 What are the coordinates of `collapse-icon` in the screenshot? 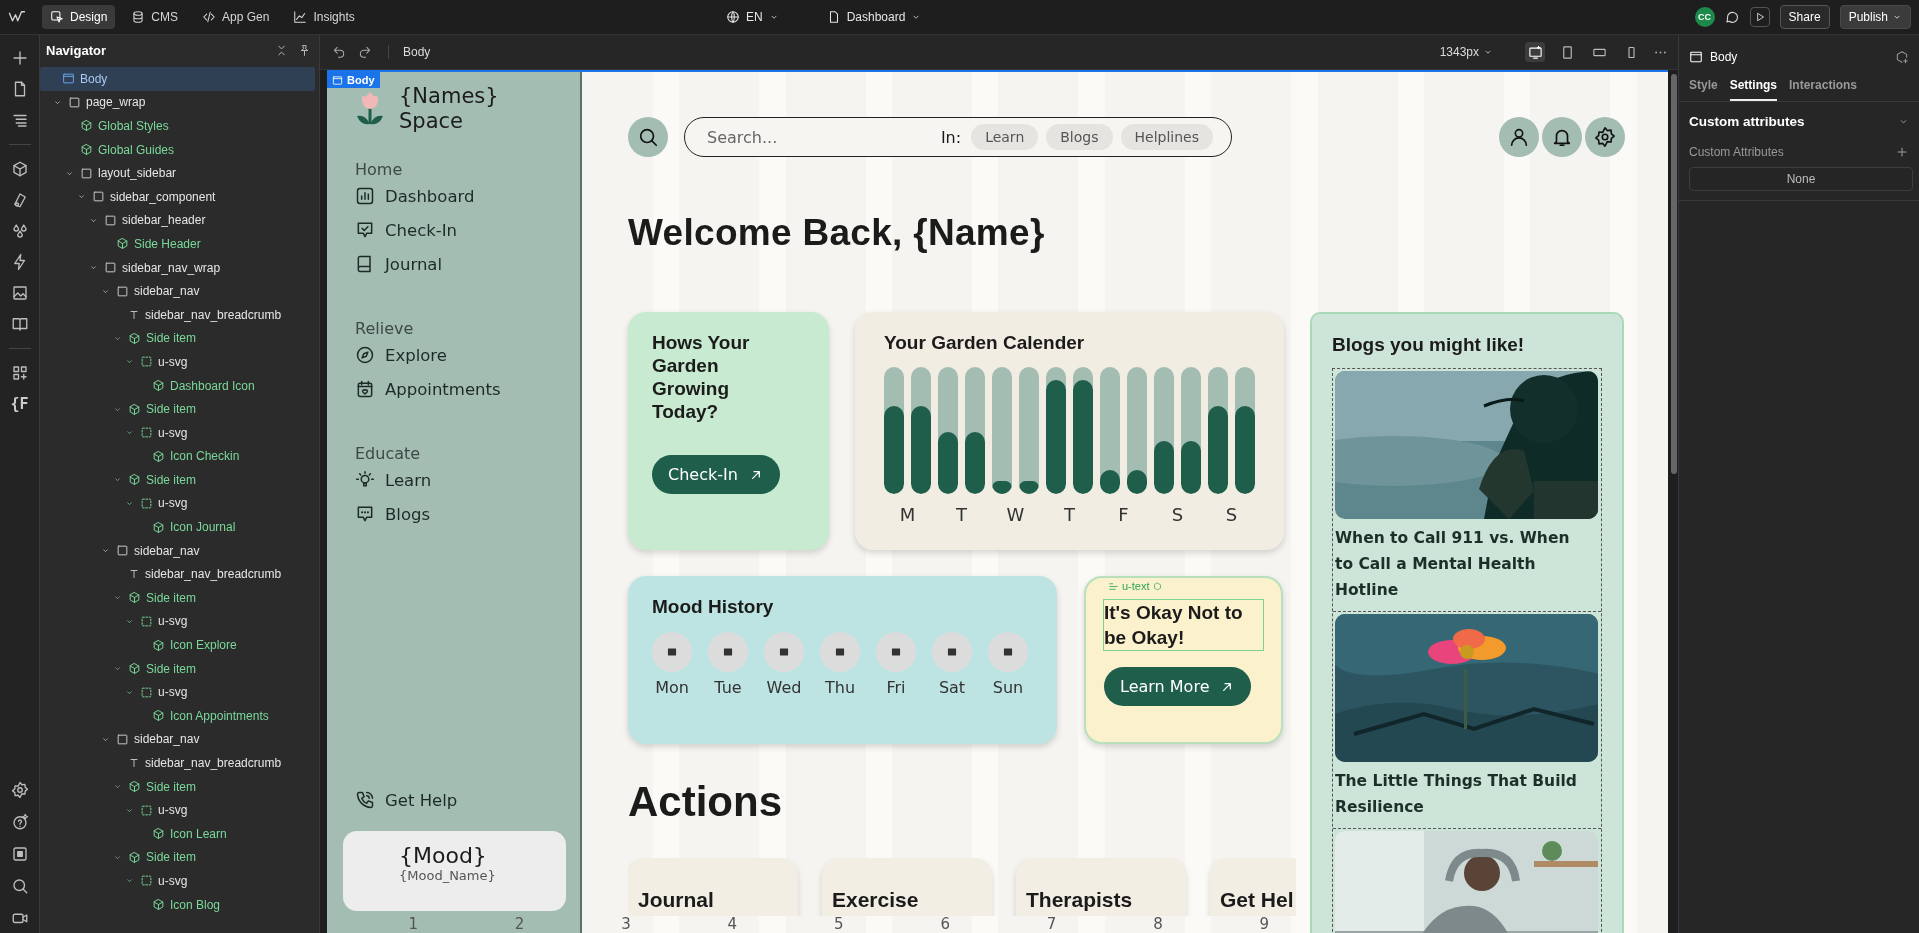 It's located at (281, 50).